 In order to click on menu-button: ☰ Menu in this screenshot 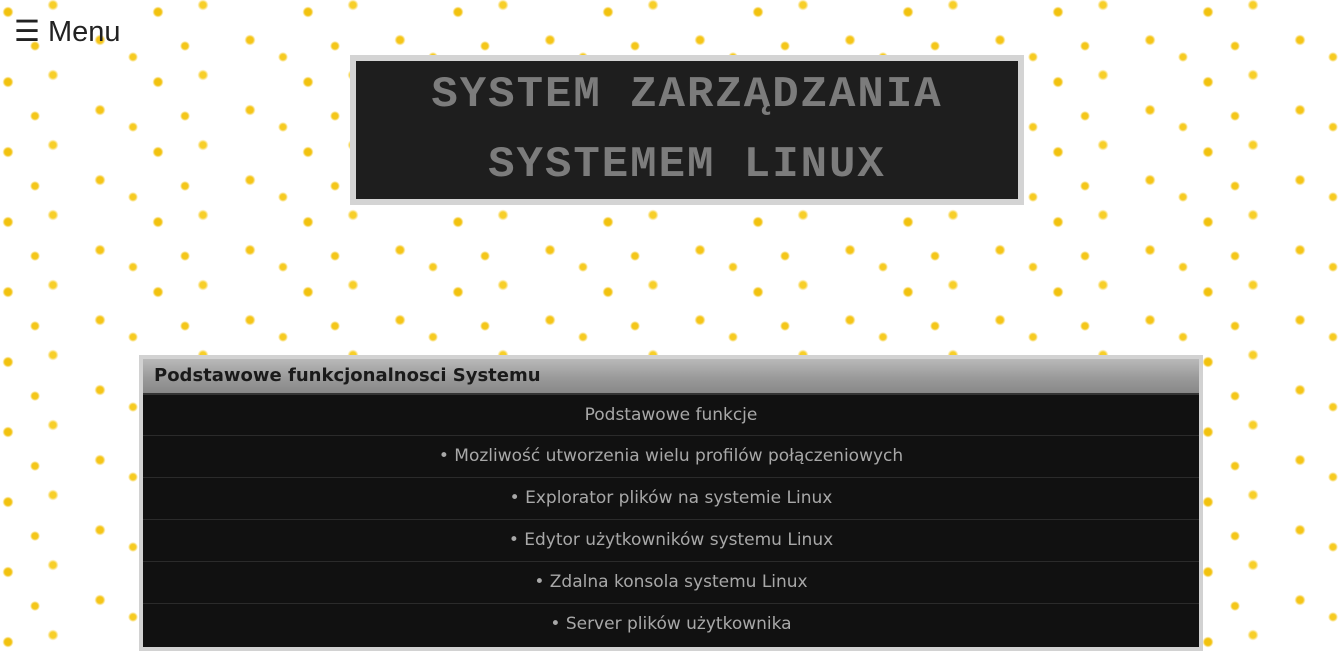, I will do `click(67, 32)`.